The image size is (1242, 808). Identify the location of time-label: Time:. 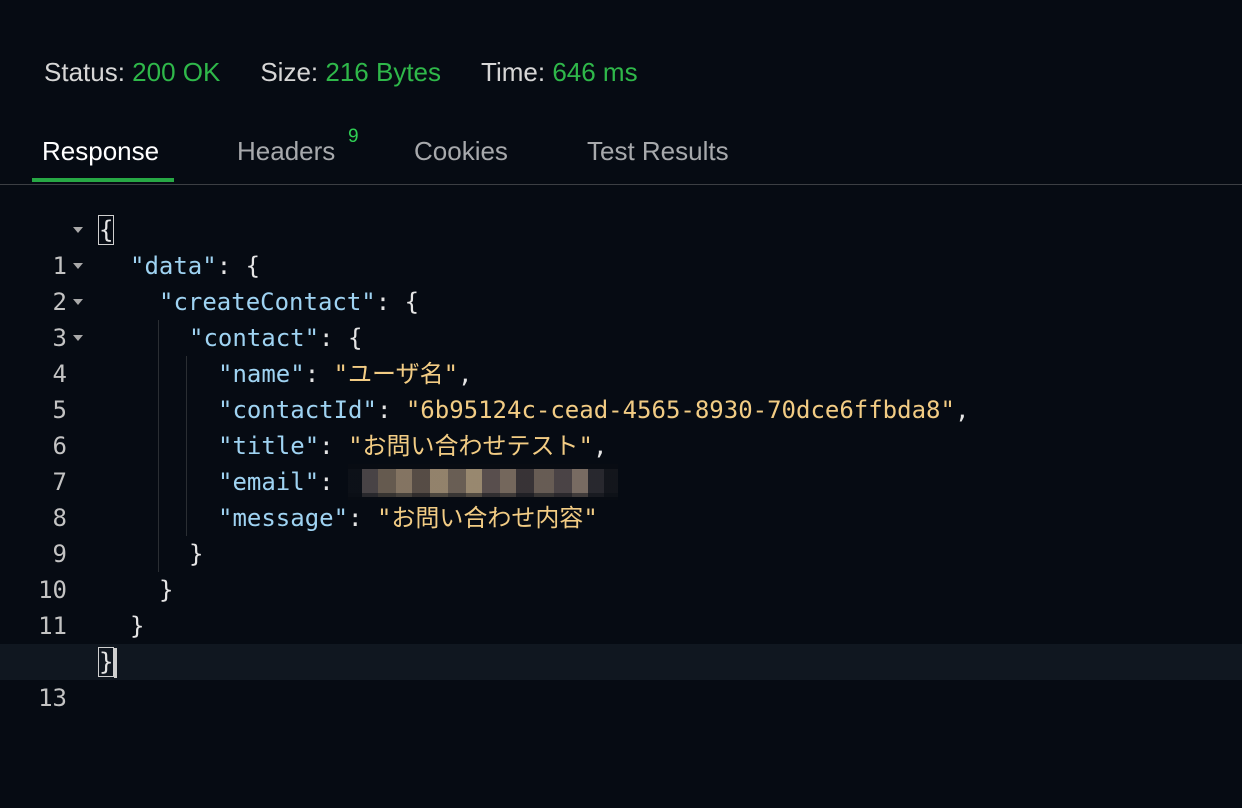
(513, 71).